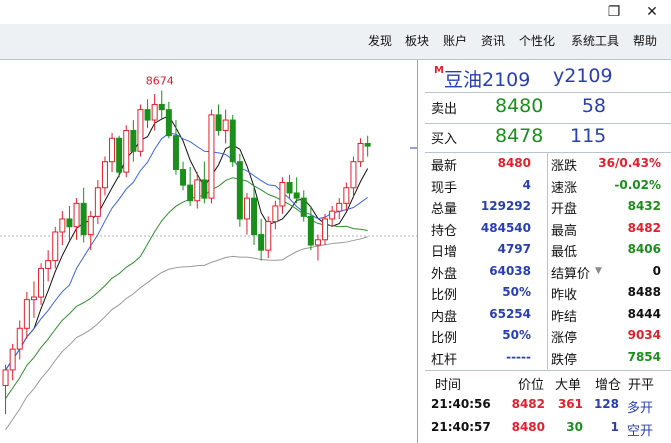 The width and height of the screenshot is (671, 443). I want to click on stat-value: 4, so click(526, 184).